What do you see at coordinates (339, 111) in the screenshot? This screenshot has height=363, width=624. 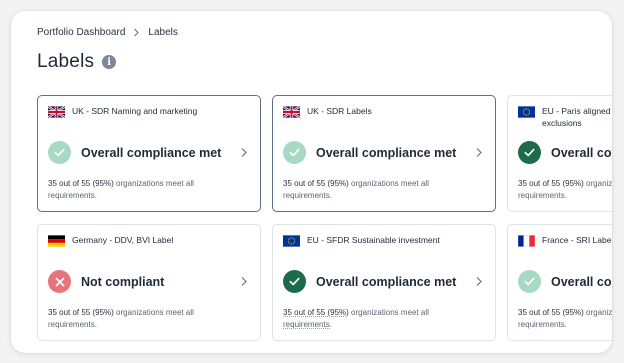 I see `card-title: UK - SDR Labels` at bounding box center [339, 111].